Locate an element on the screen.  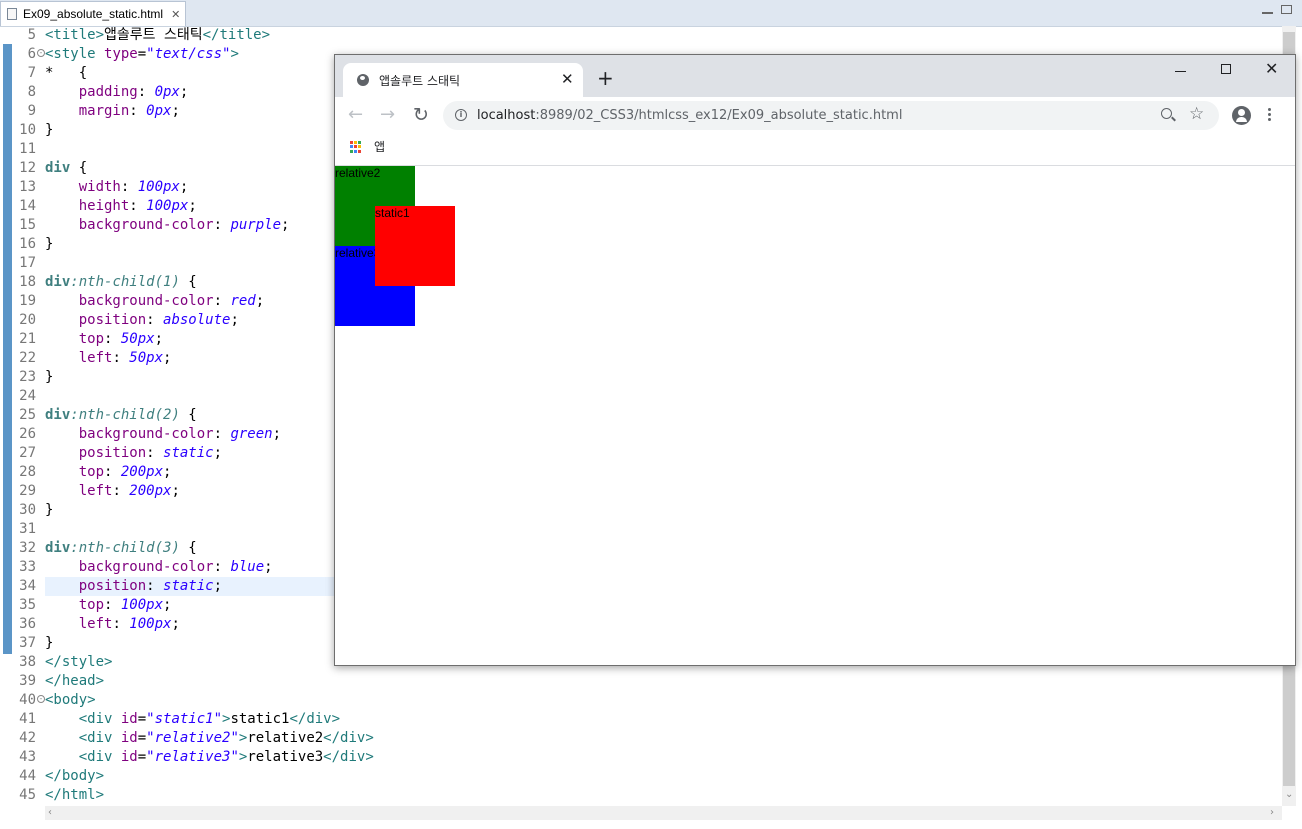
line-number: 34 is located at coordinates (27, 586).